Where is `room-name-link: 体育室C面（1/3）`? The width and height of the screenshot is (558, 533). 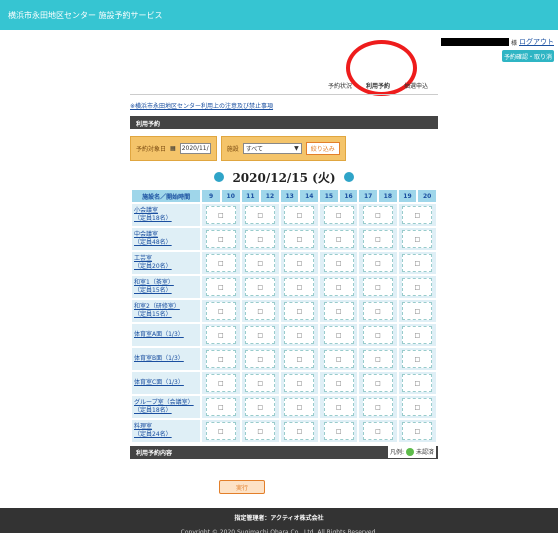 room-name-link: 体育室C面（1/3） is located at coordinates (166, 383).